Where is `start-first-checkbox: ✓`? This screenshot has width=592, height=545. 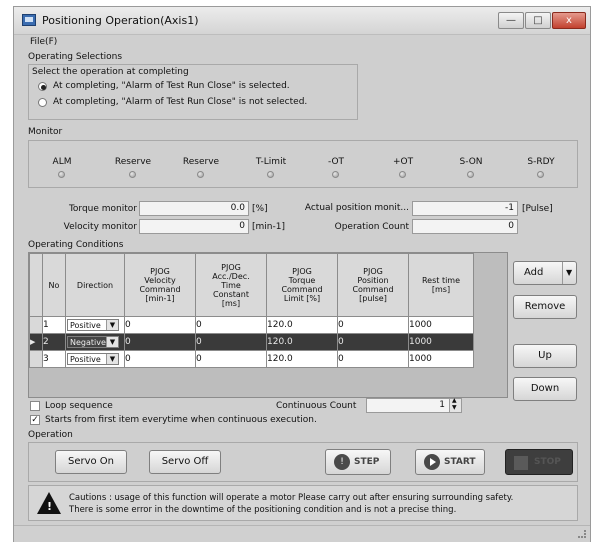 start-first-checkbox: ✓ is located at coordinates (35, 420).